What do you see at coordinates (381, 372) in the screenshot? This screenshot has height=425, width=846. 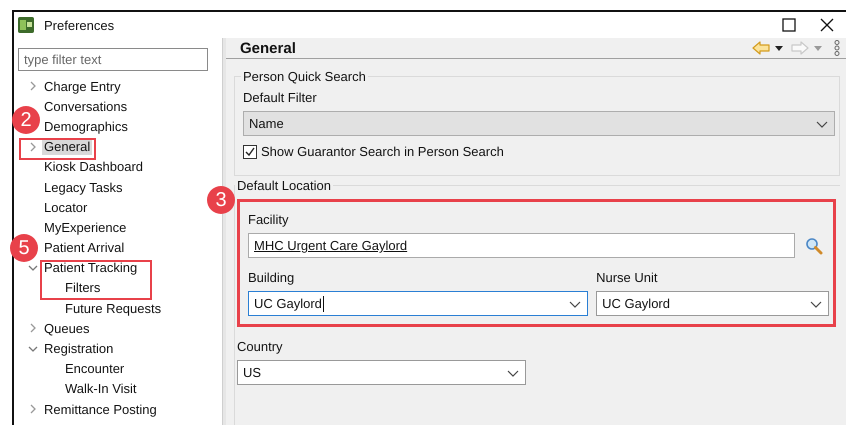 I see `dropdown: US` at bounding box center [381, 372].